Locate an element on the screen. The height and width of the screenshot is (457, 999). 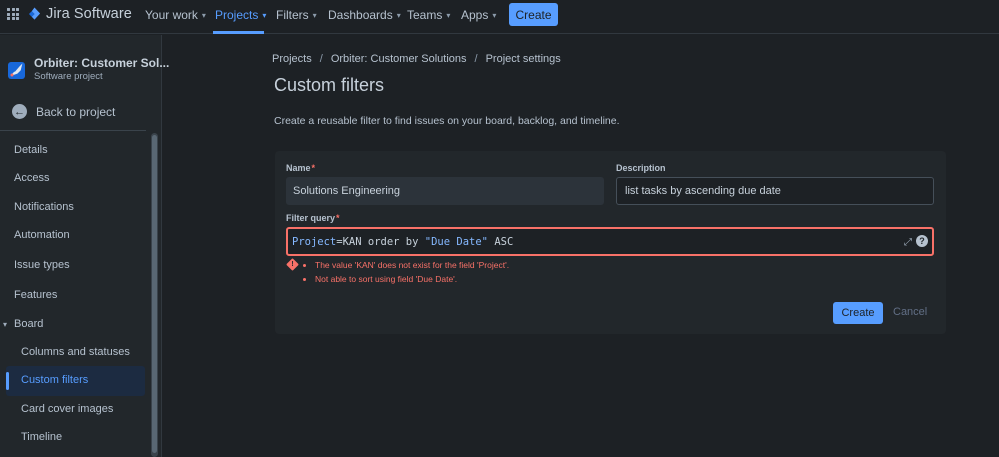
error-text: Not able to sort using field 'Due Date'. is located at coordinates (386, 279).